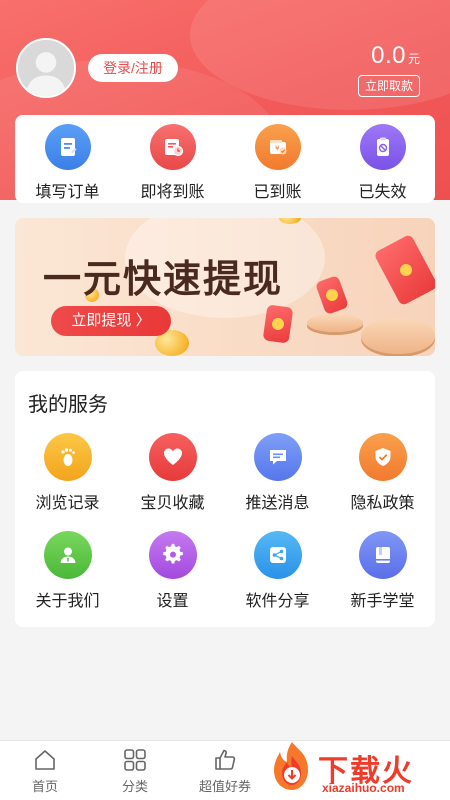 This screenshot has height=800, width=450. What do you see at coordinates (44, 786) in the screenshot?
I see `nav-label: 首页` at bounding box center [44, 786].